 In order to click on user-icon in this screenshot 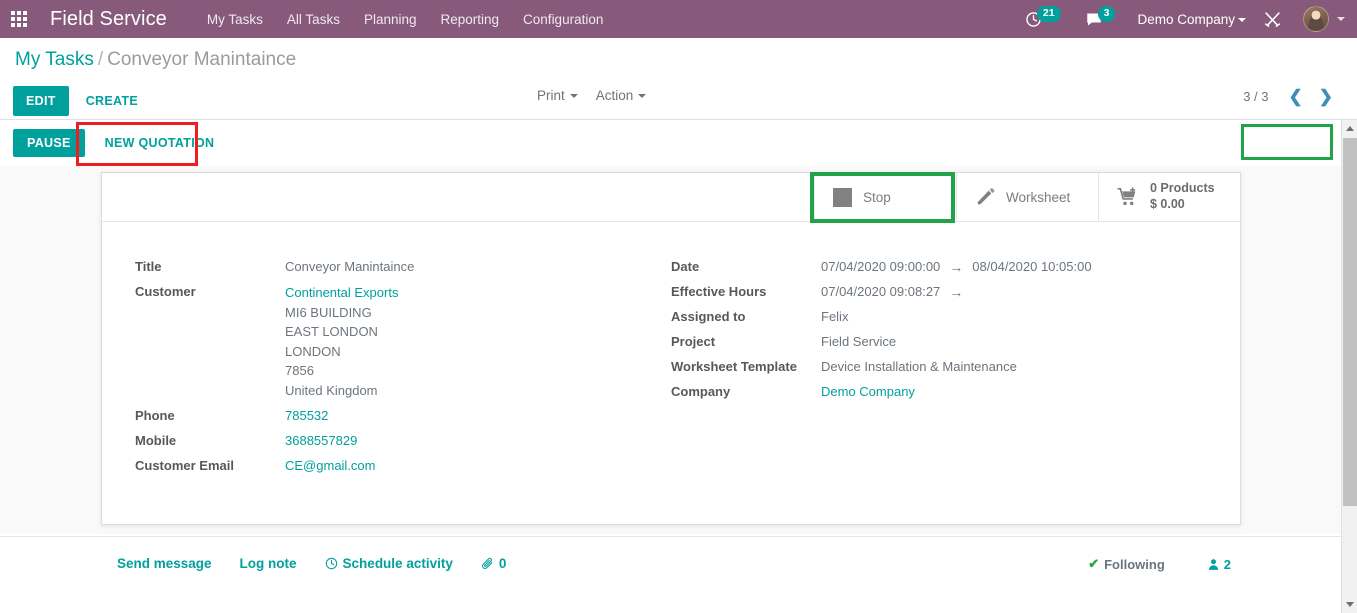, I will do `click(1213, 564)`.